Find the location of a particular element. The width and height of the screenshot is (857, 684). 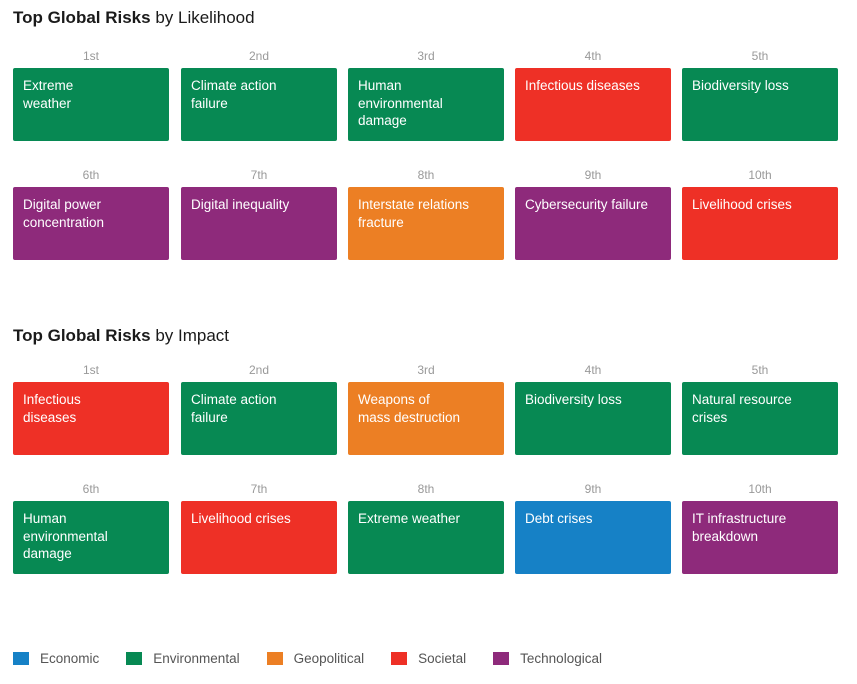

legend-label: Environmental is located at coordinates (196, 658).